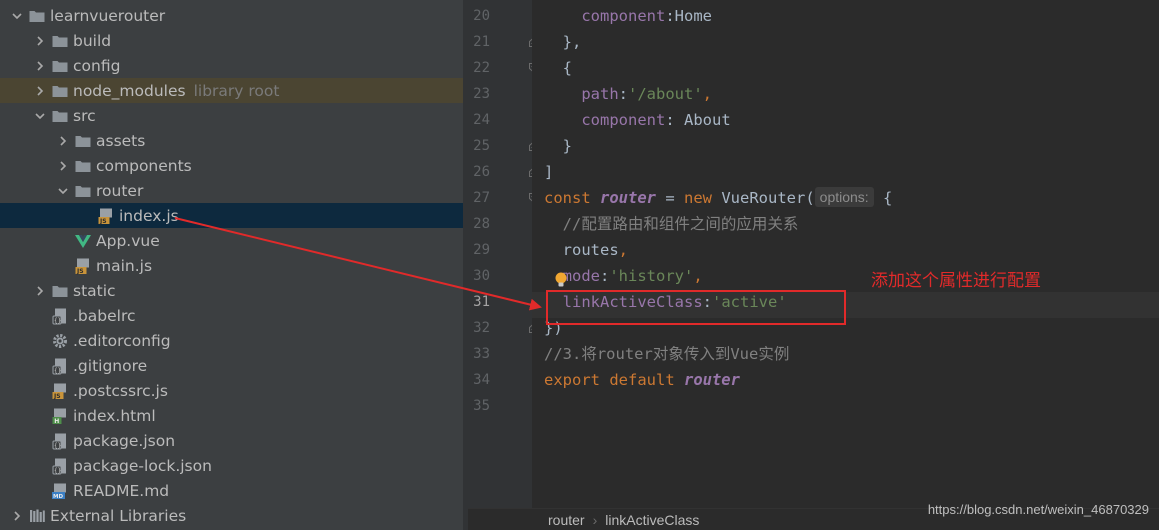 This screenshot has height=530, width=1159. What do you see at coordinates (231, 465) in the screenshot?
I see `tree-item-package-lock-json: {} package-lock.json` at bounding box center [231, 465].